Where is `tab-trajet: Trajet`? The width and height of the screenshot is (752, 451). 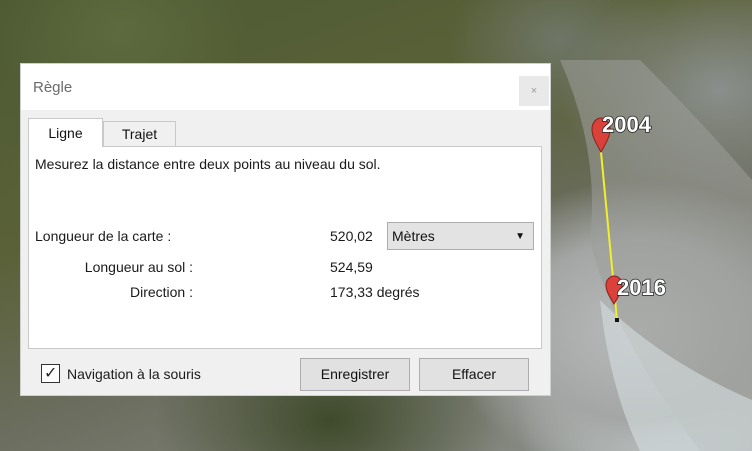 tab-trajet: Trajet is located at coordinates (139, 133).